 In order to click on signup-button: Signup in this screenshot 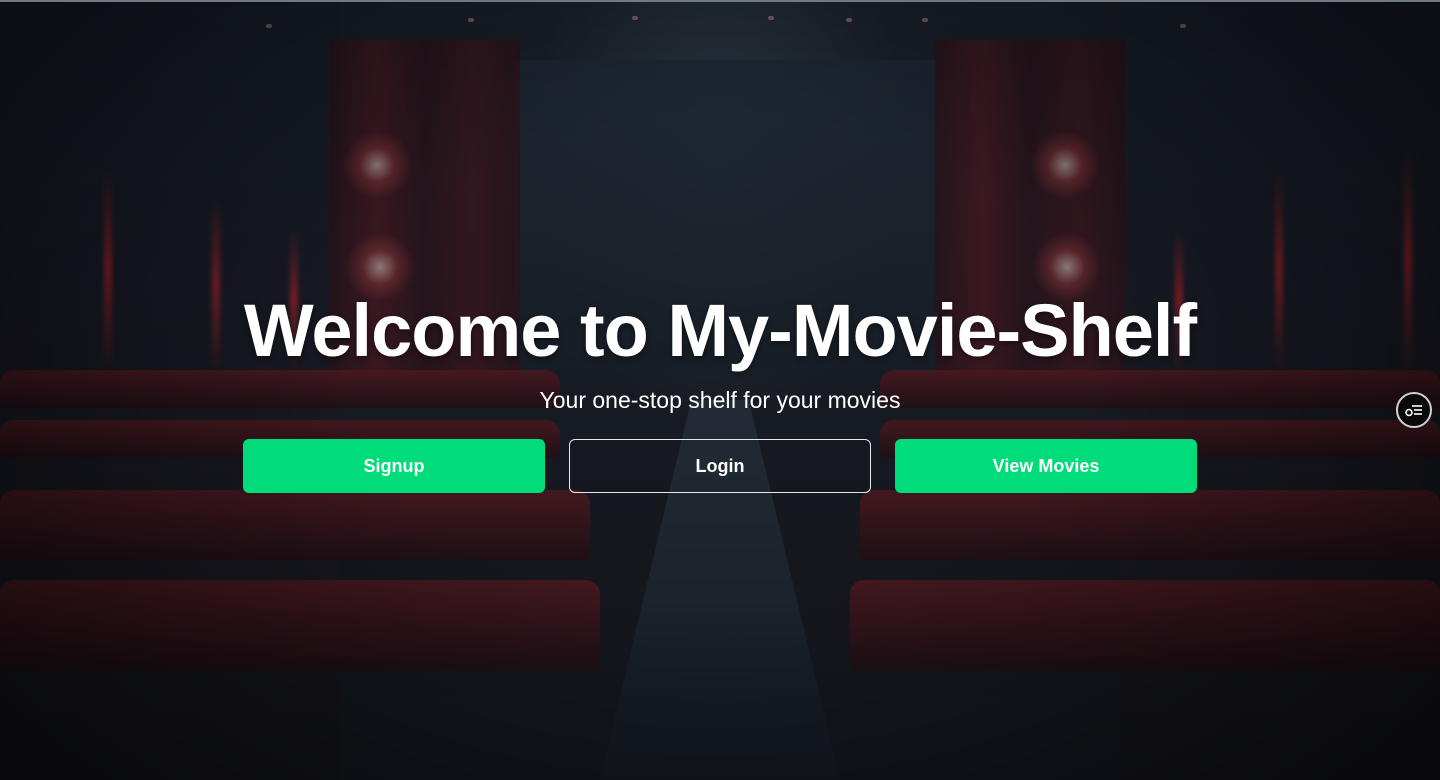, I will do `click(394, 466)`.